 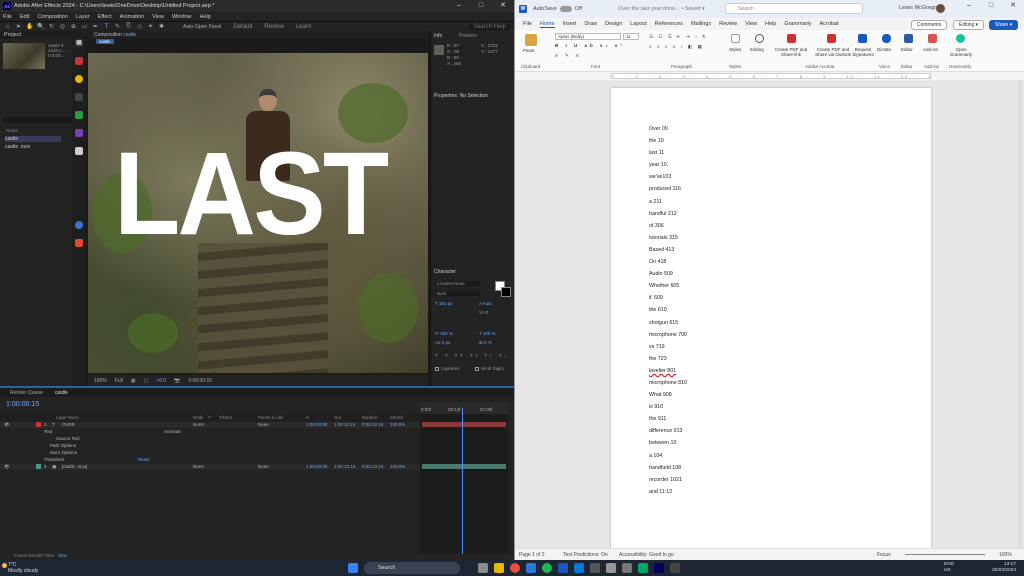 What do you see at coordinates (940, 8) in the screenshot?
I see `avatar` at bounding box center [940, 8].